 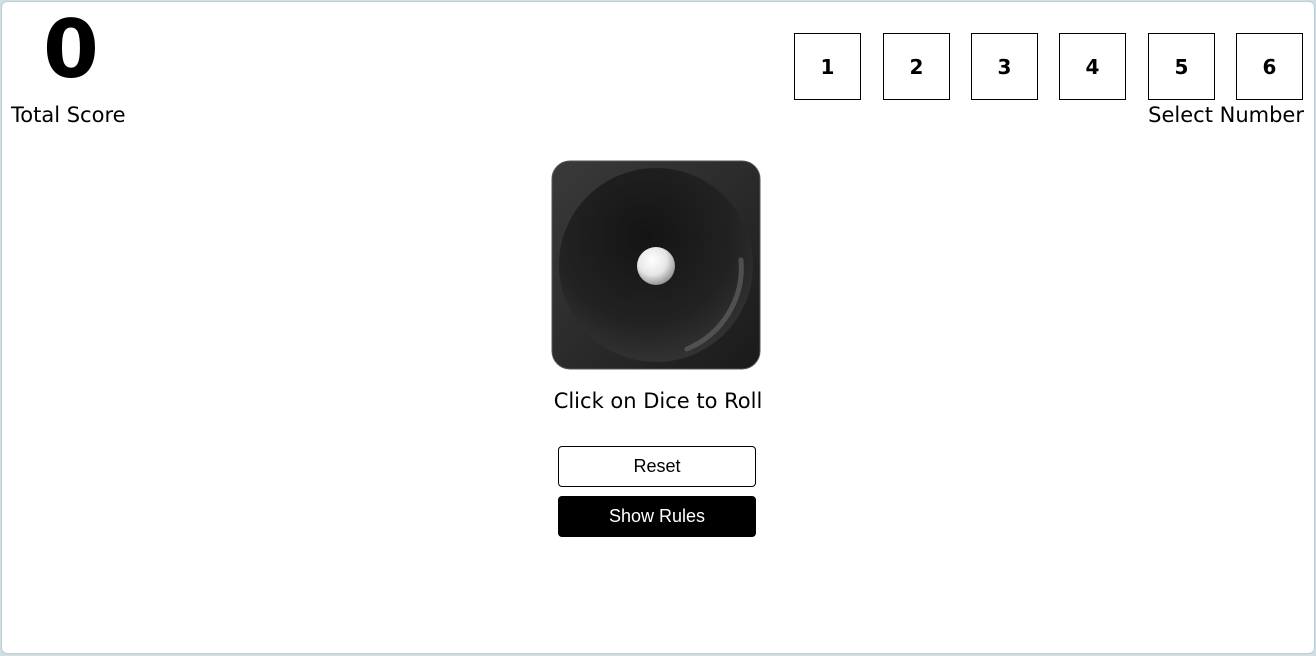 What do you see at coordinates (71, 49) in the screenshot?
I see `score-value: 0` at bounding box center [71, 49].